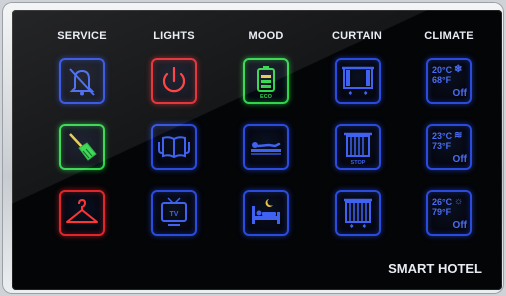 The image size is (506, 296). I want to click on book-reading-light-icon, so click(174, 147).